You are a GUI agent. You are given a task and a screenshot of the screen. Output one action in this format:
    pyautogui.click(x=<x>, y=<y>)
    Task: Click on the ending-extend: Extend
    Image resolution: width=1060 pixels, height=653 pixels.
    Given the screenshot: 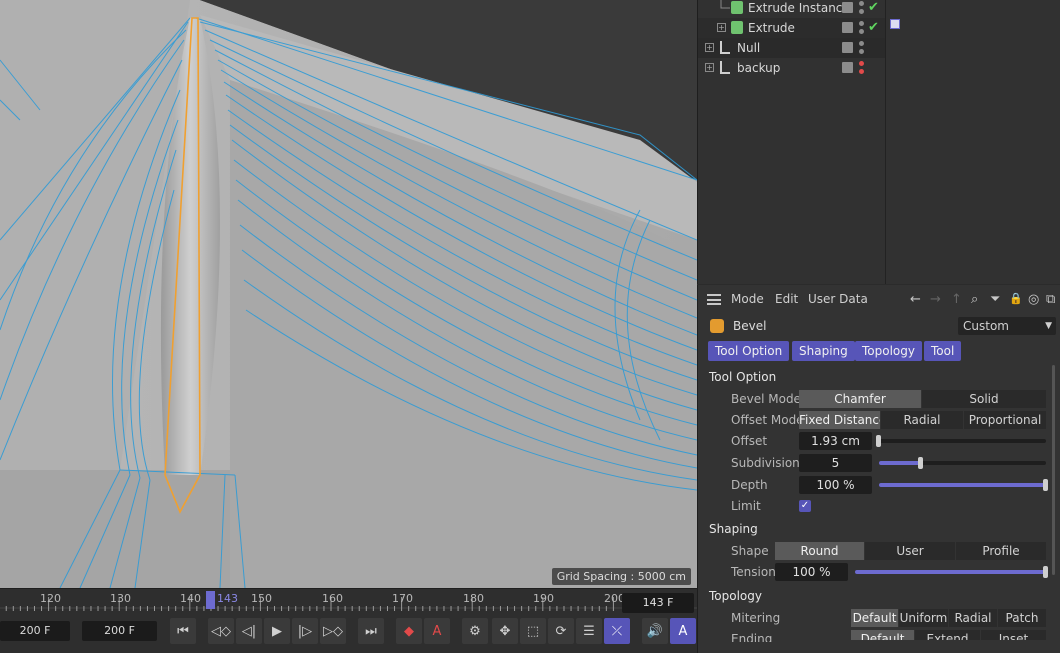 What is the action you would take?
    pyautogui.click(x=948, y=635)
    